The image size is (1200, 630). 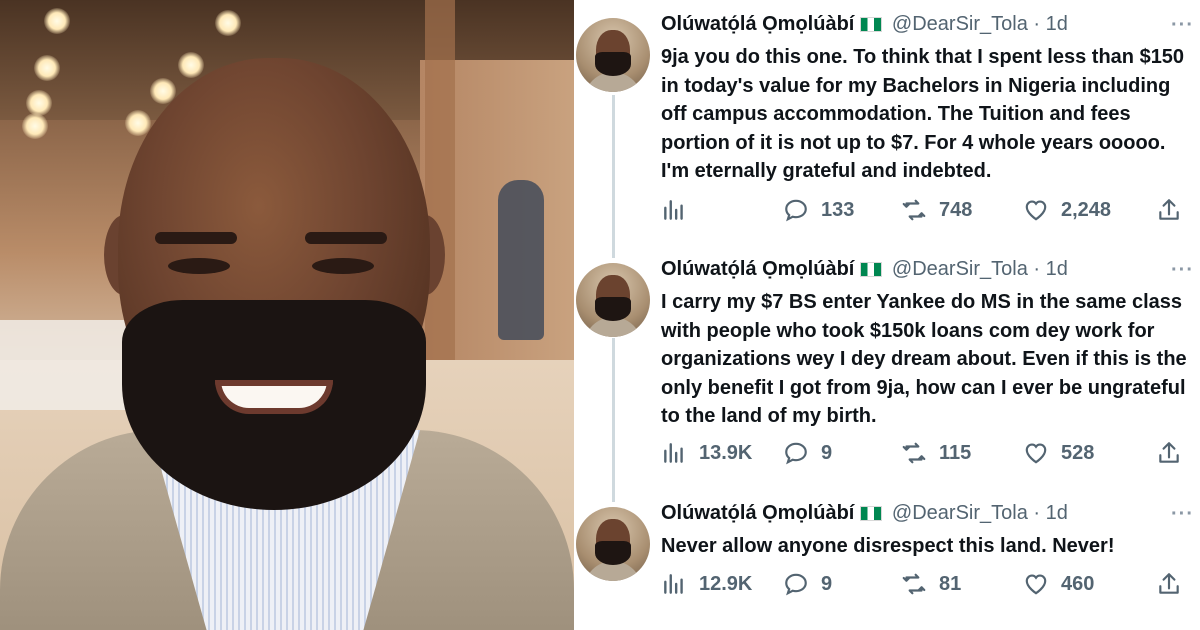 I want to click on retweet-count: 81, so click(x=950, y=583).